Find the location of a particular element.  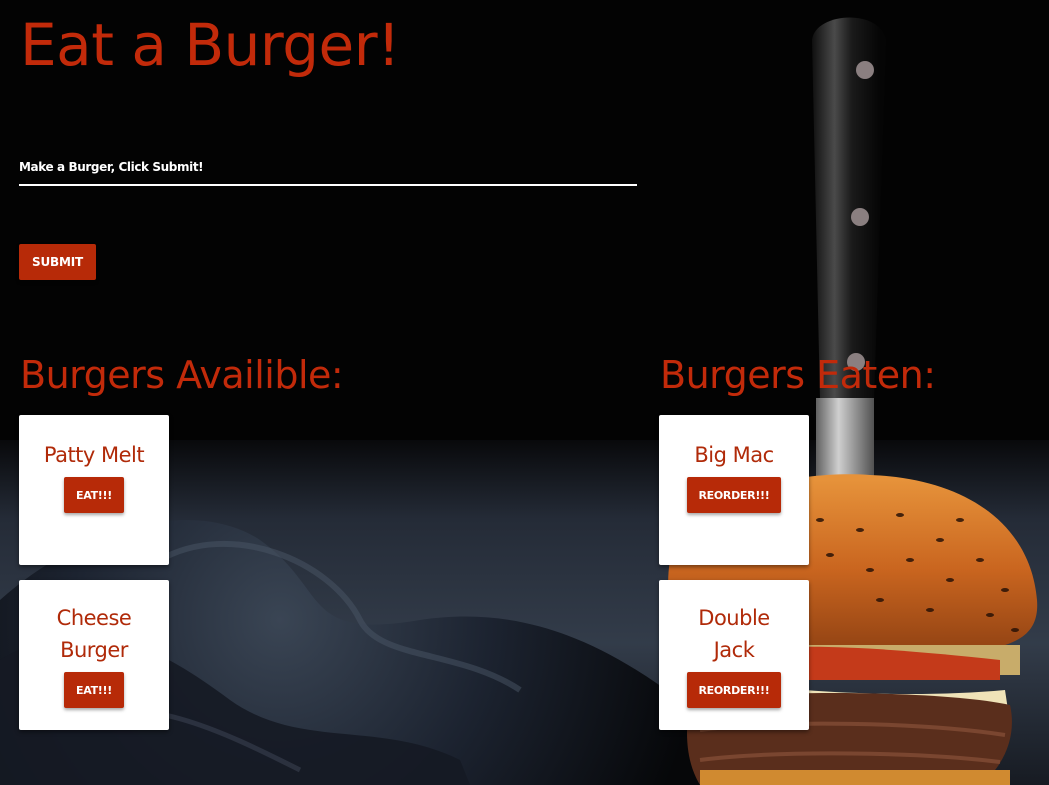

eaten-burger-card: Big Mac REORDER!!! is located at coordinates (734, 490).